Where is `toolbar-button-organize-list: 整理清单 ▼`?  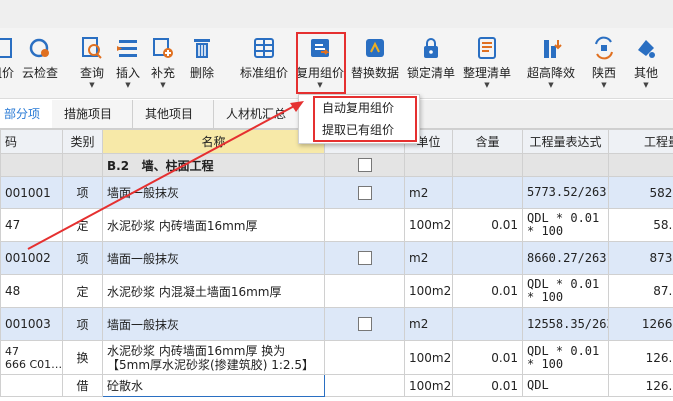
toolbar-button-organize-list: 整理清单 ▼ is located at coordinates (487, 61).